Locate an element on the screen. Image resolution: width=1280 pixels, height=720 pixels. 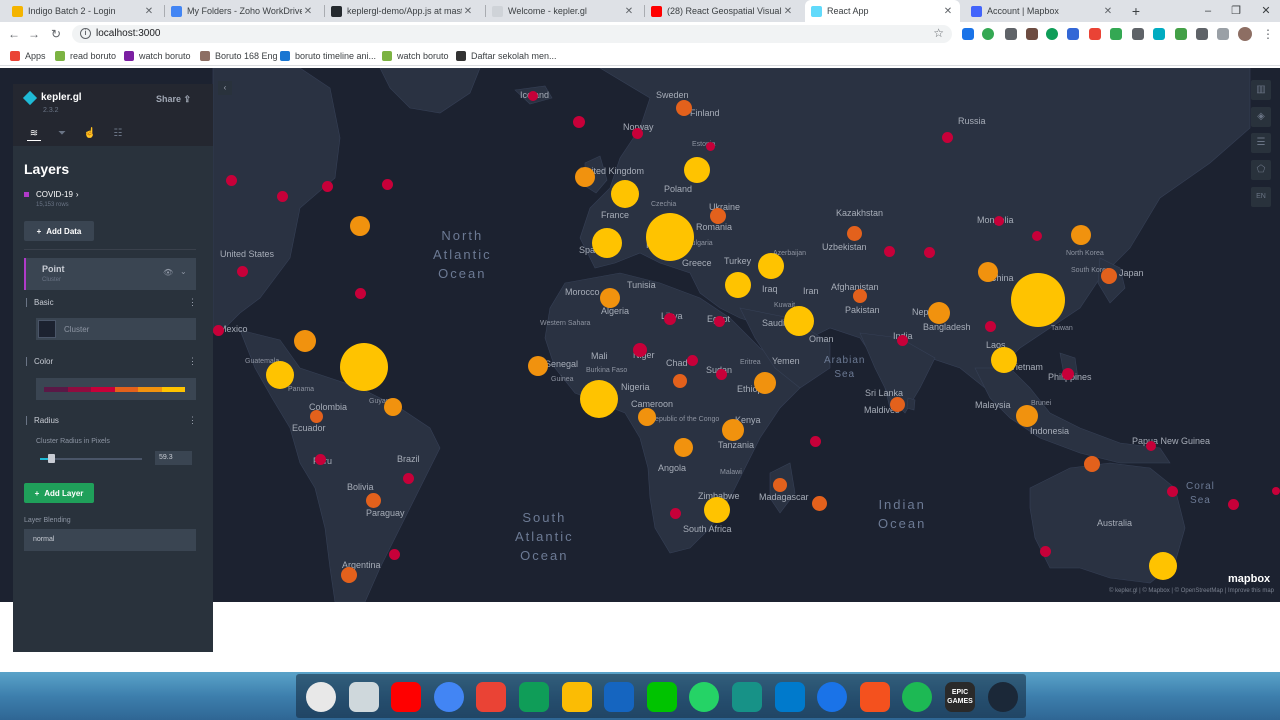
tab-filters-icon: ⏷ is located at coordinates (62, 134).